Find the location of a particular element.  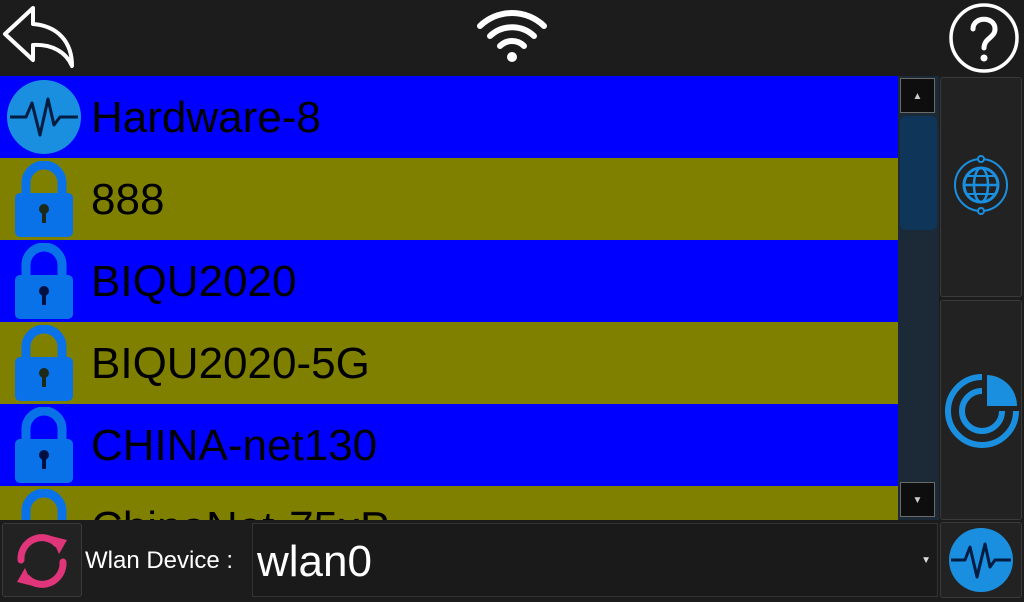

globe-network-icon is located at coordinates (981, 185).